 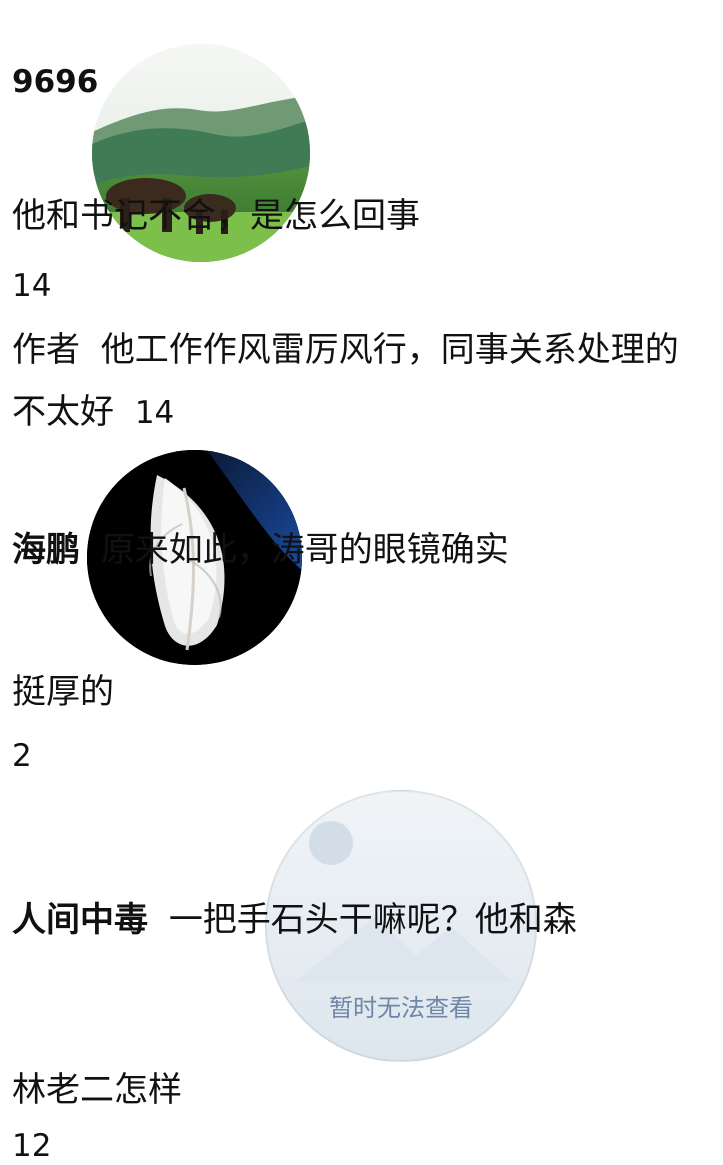 I want to click on comment-author-name: 海鹏, so click(x=46, y=550).